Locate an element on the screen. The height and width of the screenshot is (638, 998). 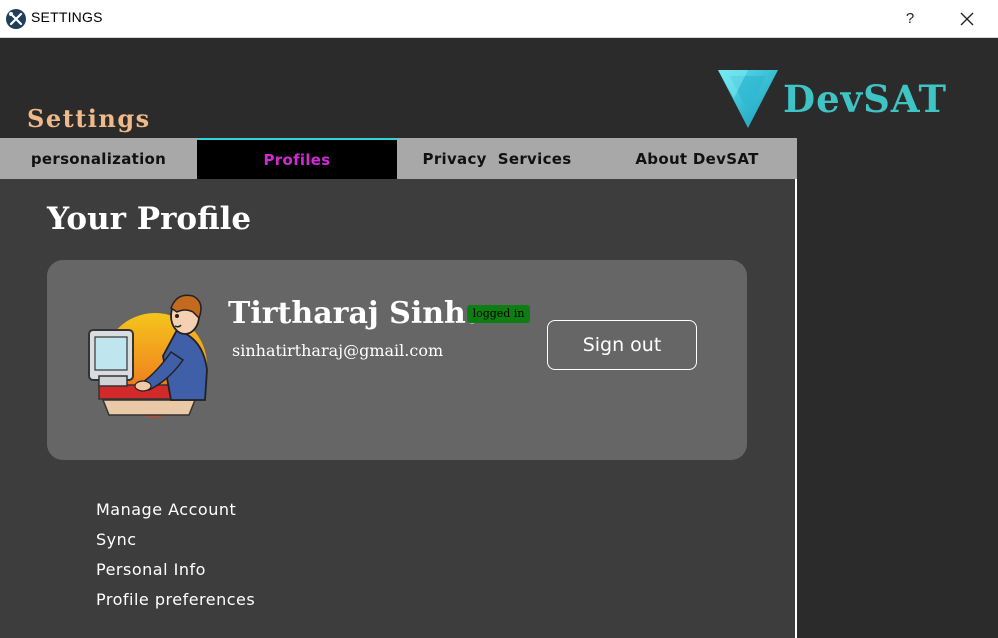
sign-out-button: Sign out is located at coordinates (622, 345).